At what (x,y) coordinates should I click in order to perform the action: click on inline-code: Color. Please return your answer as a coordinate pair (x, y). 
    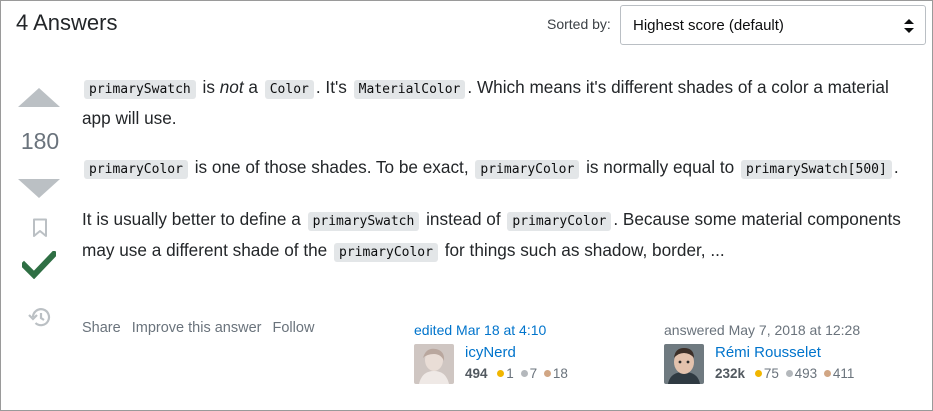
    Looking at the image, I should click on (289, 89).